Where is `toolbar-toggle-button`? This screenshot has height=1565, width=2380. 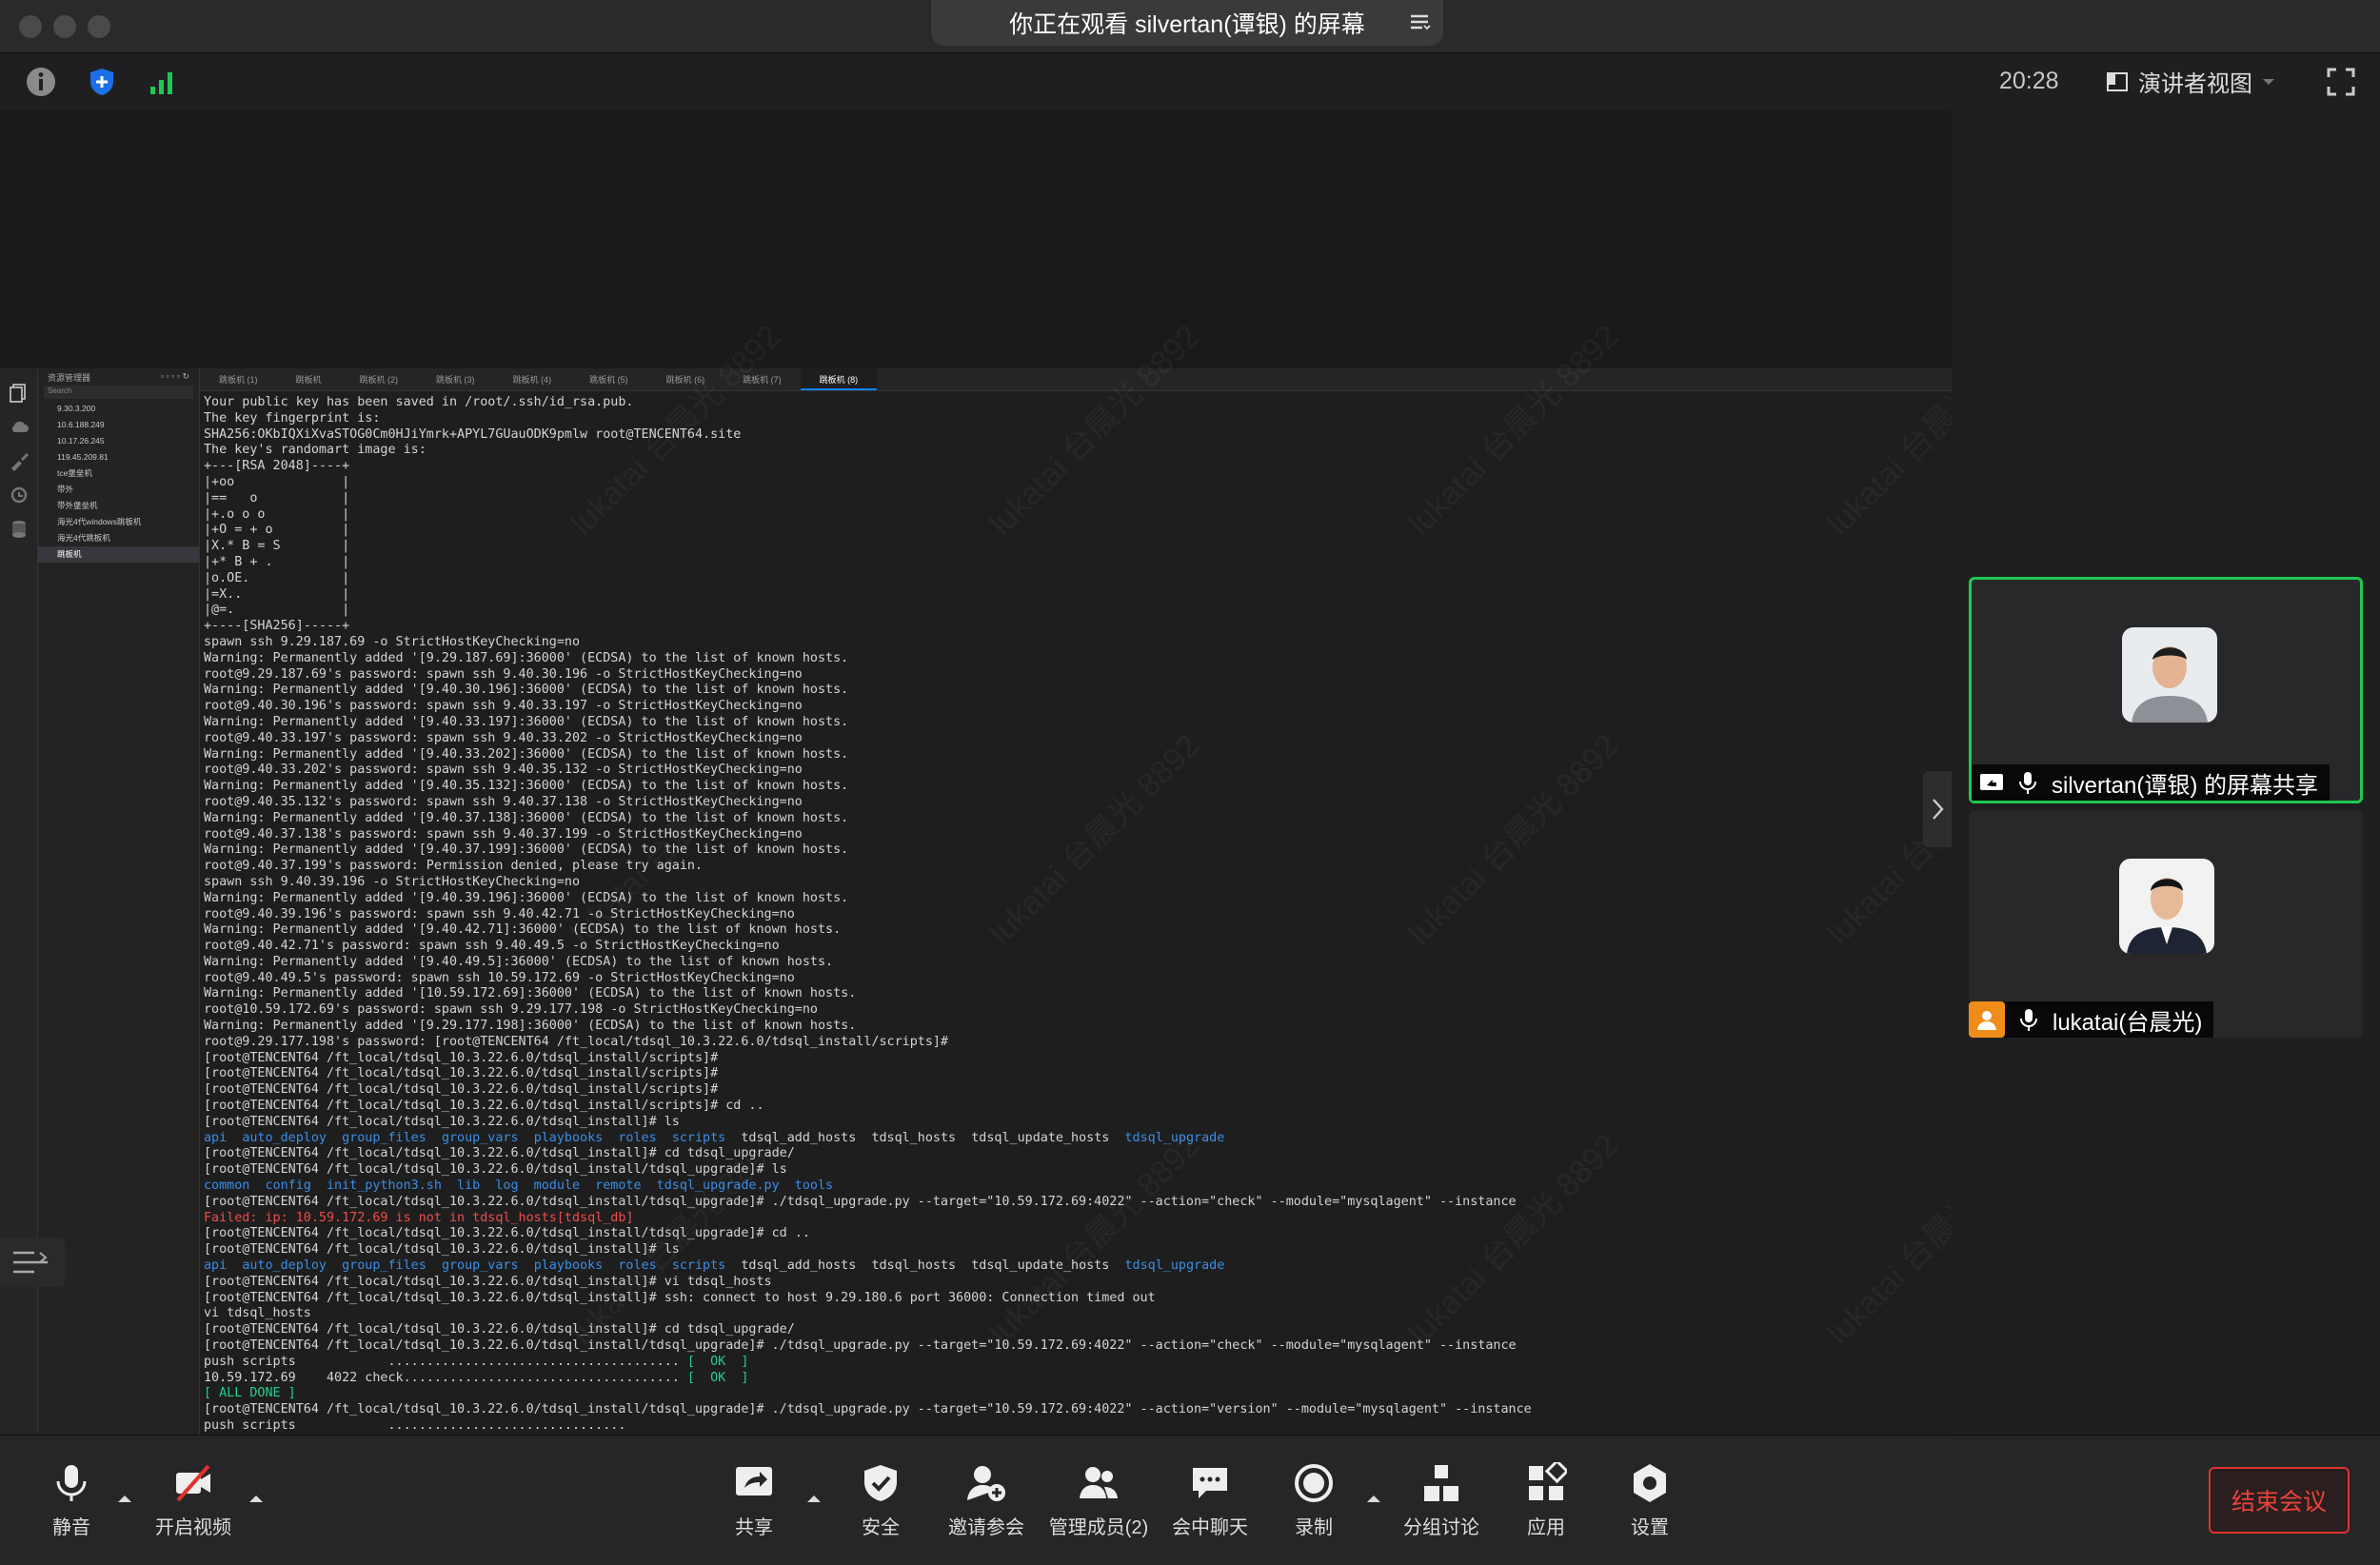
toolbar-toggle-button is located at coordinates (32, 1262).